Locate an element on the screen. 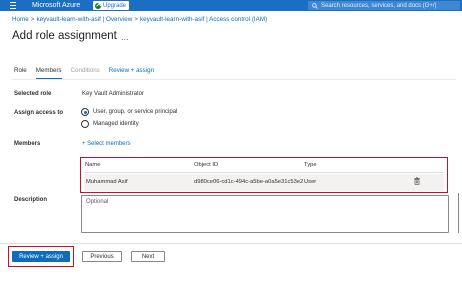  radio-user-group-sp-label: User, group, or service principal is located at coordinates (135, 112).